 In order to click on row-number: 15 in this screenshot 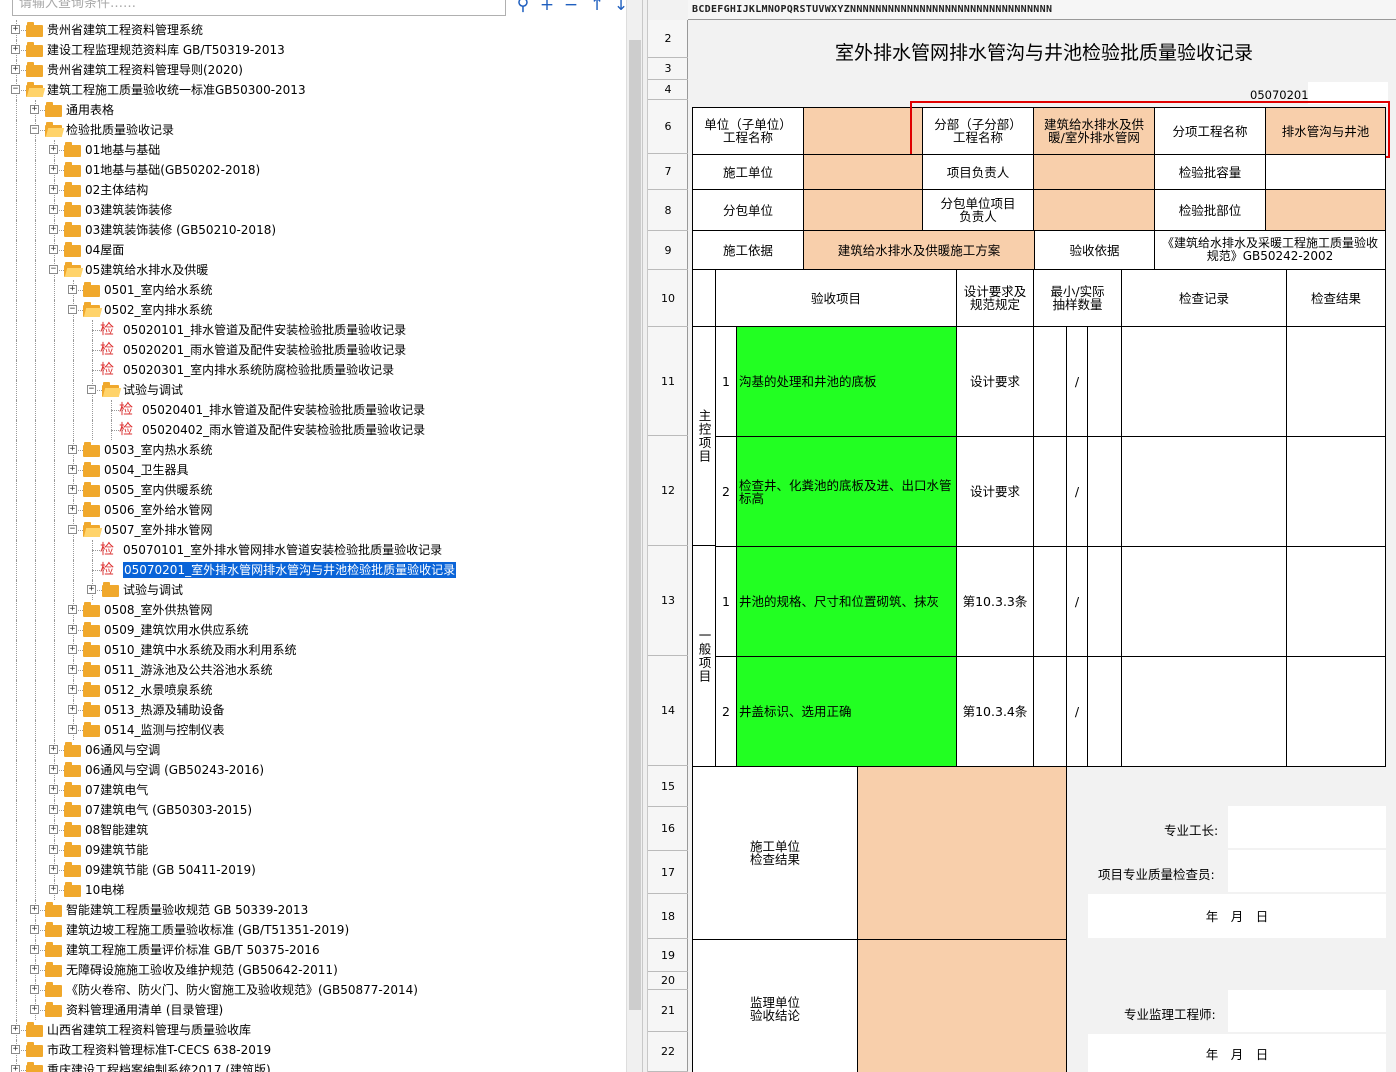, I will do `click(668, 786)`.